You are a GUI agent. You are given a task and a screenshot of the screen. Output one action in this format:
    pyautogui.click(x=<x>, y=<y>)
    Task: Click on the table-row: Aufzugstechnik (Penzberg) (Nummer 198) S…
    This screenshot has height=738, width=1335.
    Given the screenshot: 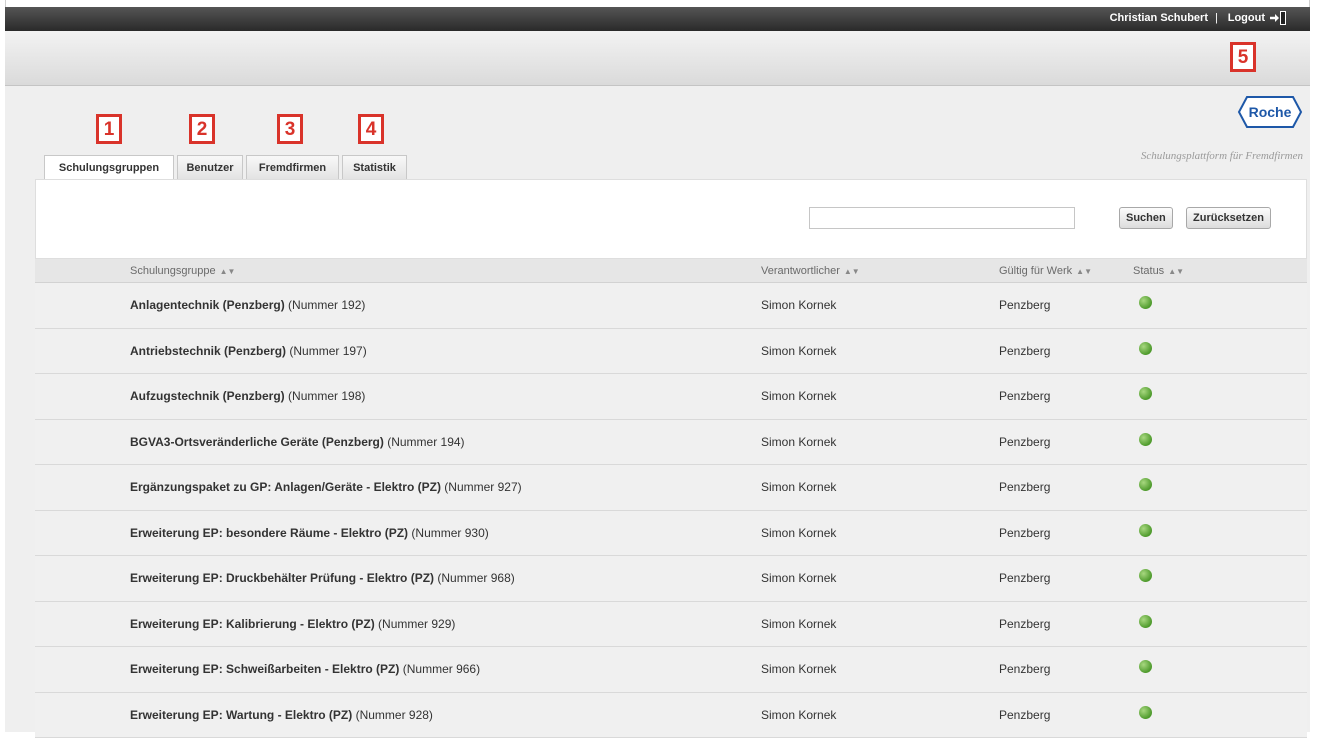 What is the action you would take?
    pyautogui.click(x=671, y=397)
    